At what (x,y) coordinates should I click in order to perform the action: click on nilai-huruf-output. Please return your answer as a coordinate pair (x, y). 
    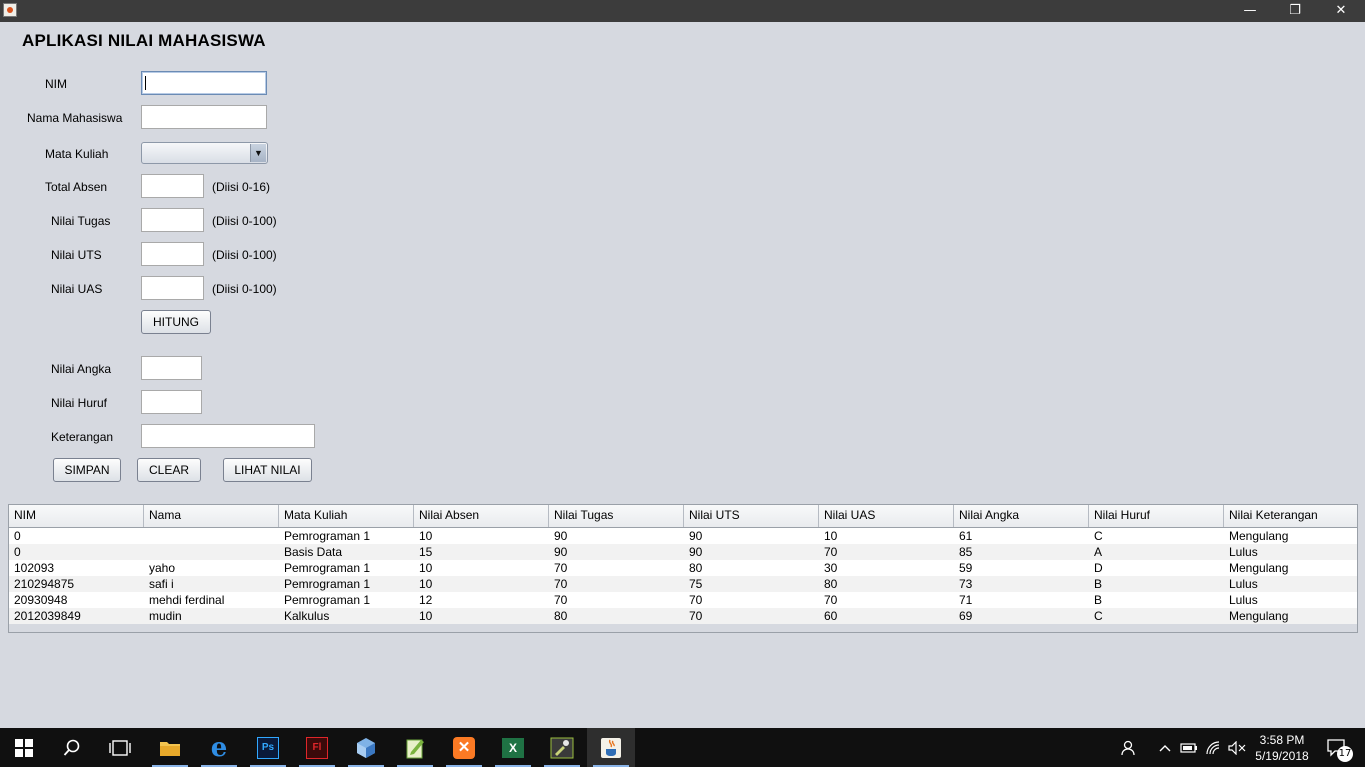
    Looking at the image, I should click on (171, 402).